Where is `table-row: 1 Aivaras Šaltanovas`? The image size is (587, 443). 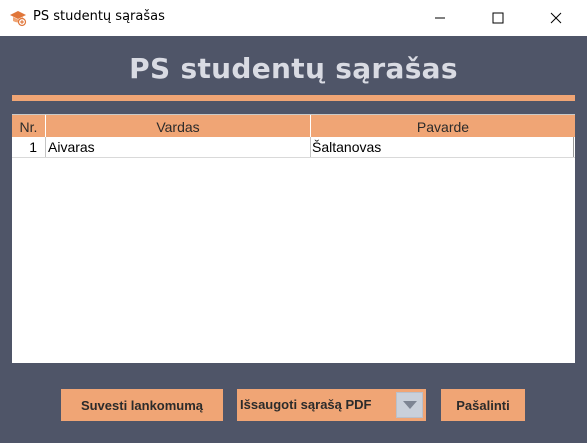 table-row: 1 Aivaras Šaltanovas is located at coordinates (293, 147).